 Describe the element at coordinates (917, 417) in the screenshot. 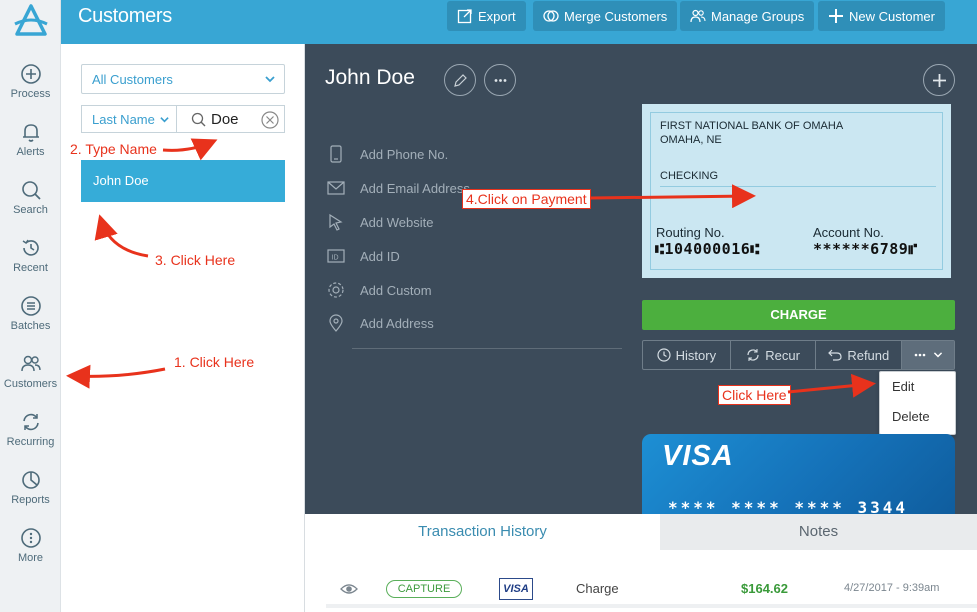

I see `menu-item-delete: Delete` at that location.